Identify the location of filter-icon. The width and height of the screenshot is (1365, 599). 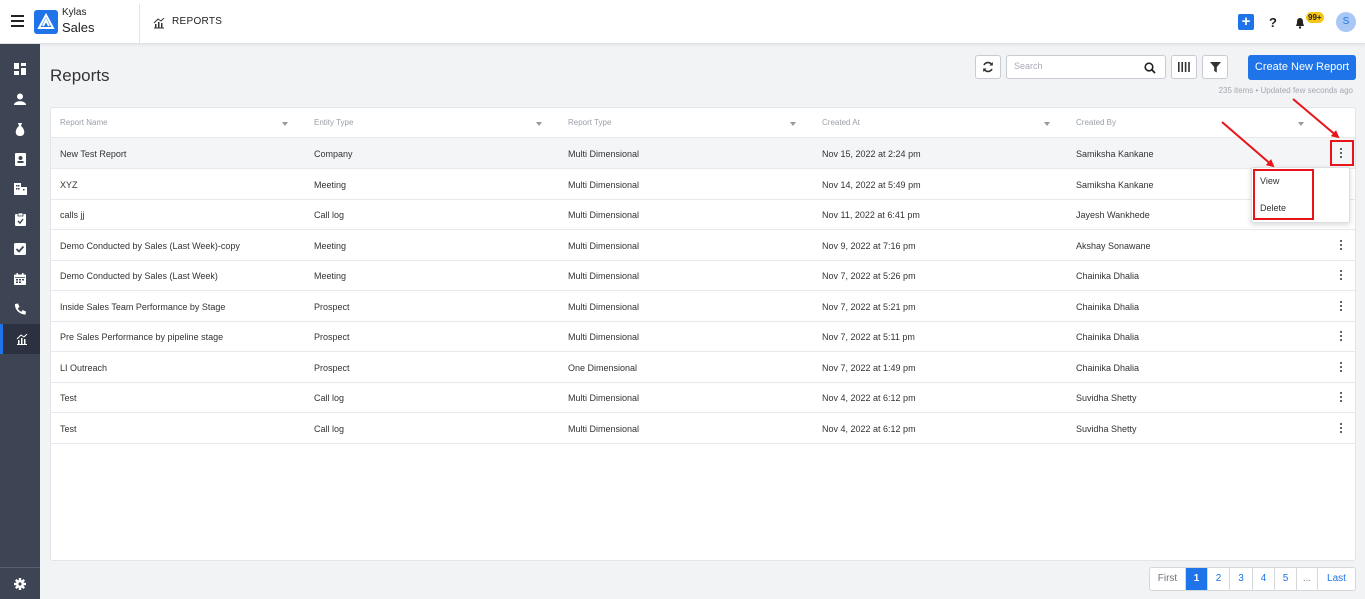
(1215, 66).